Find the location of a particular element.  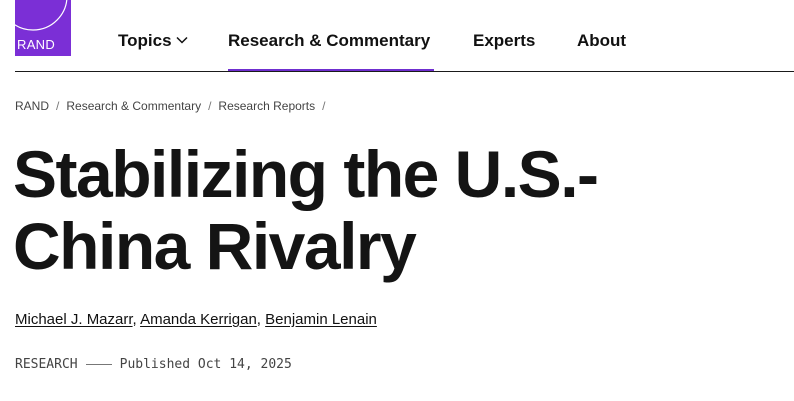

nav-item-research-commentary-label: Research & Commentary is located at coordinates (329, 40).